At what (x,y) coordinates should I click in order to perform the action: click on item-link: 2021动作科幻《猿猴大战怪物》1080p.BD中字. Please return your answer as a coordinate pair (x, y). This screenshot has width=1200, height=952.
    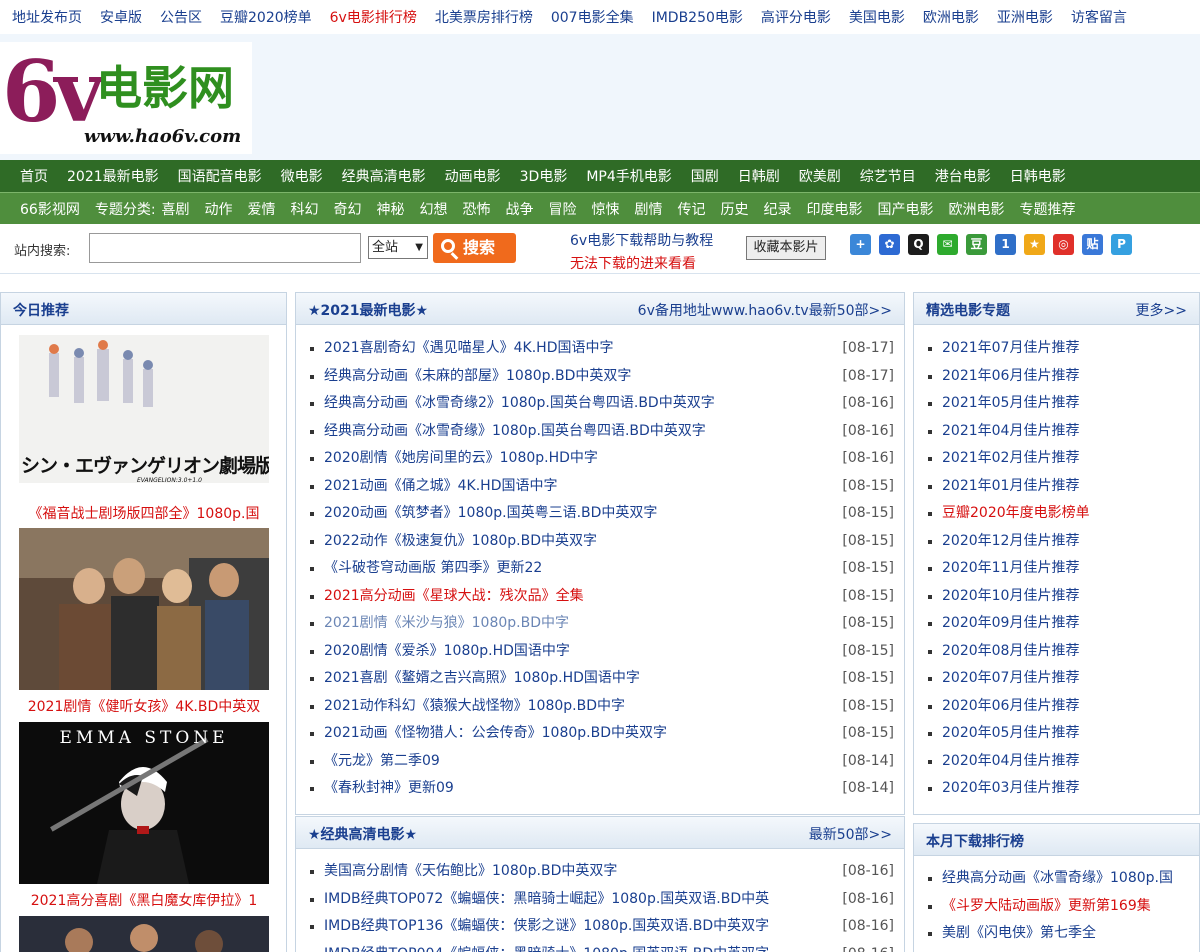
    Looking at the image, I should click on (474, 707).